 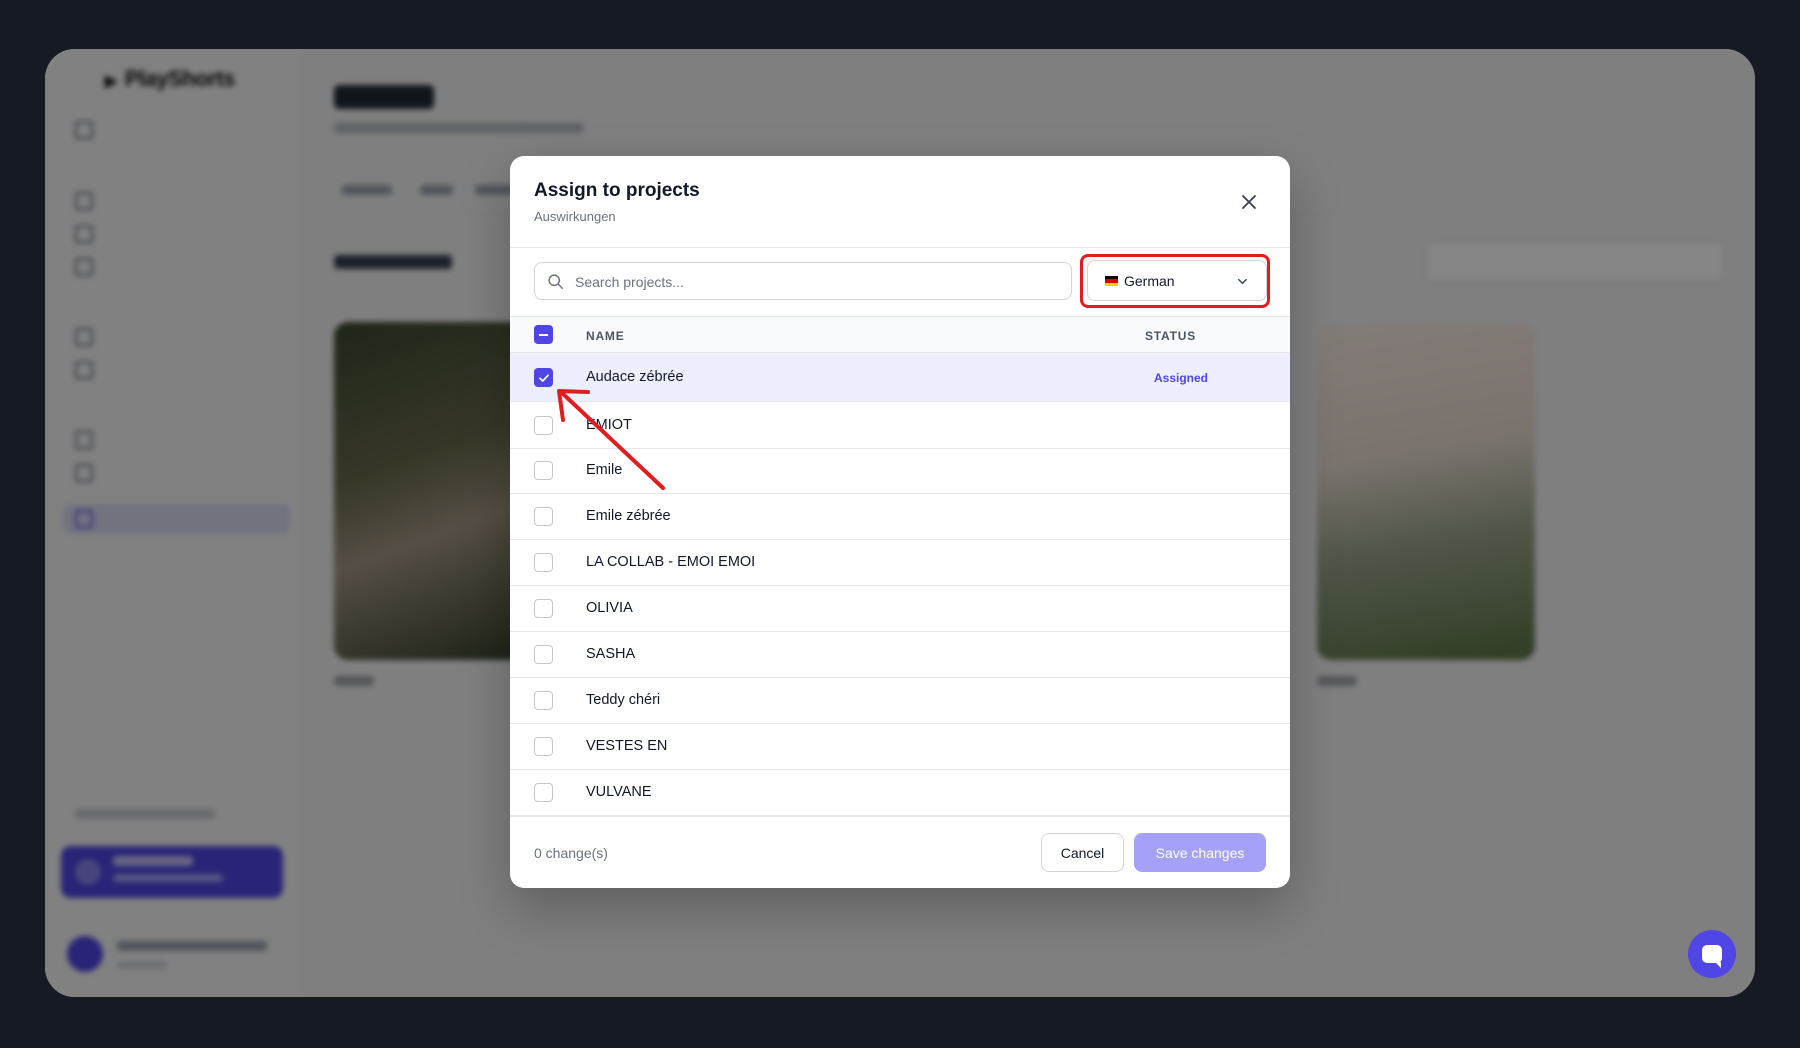 I want to click on column-header-name: NAME, so click(x=605, y=336).